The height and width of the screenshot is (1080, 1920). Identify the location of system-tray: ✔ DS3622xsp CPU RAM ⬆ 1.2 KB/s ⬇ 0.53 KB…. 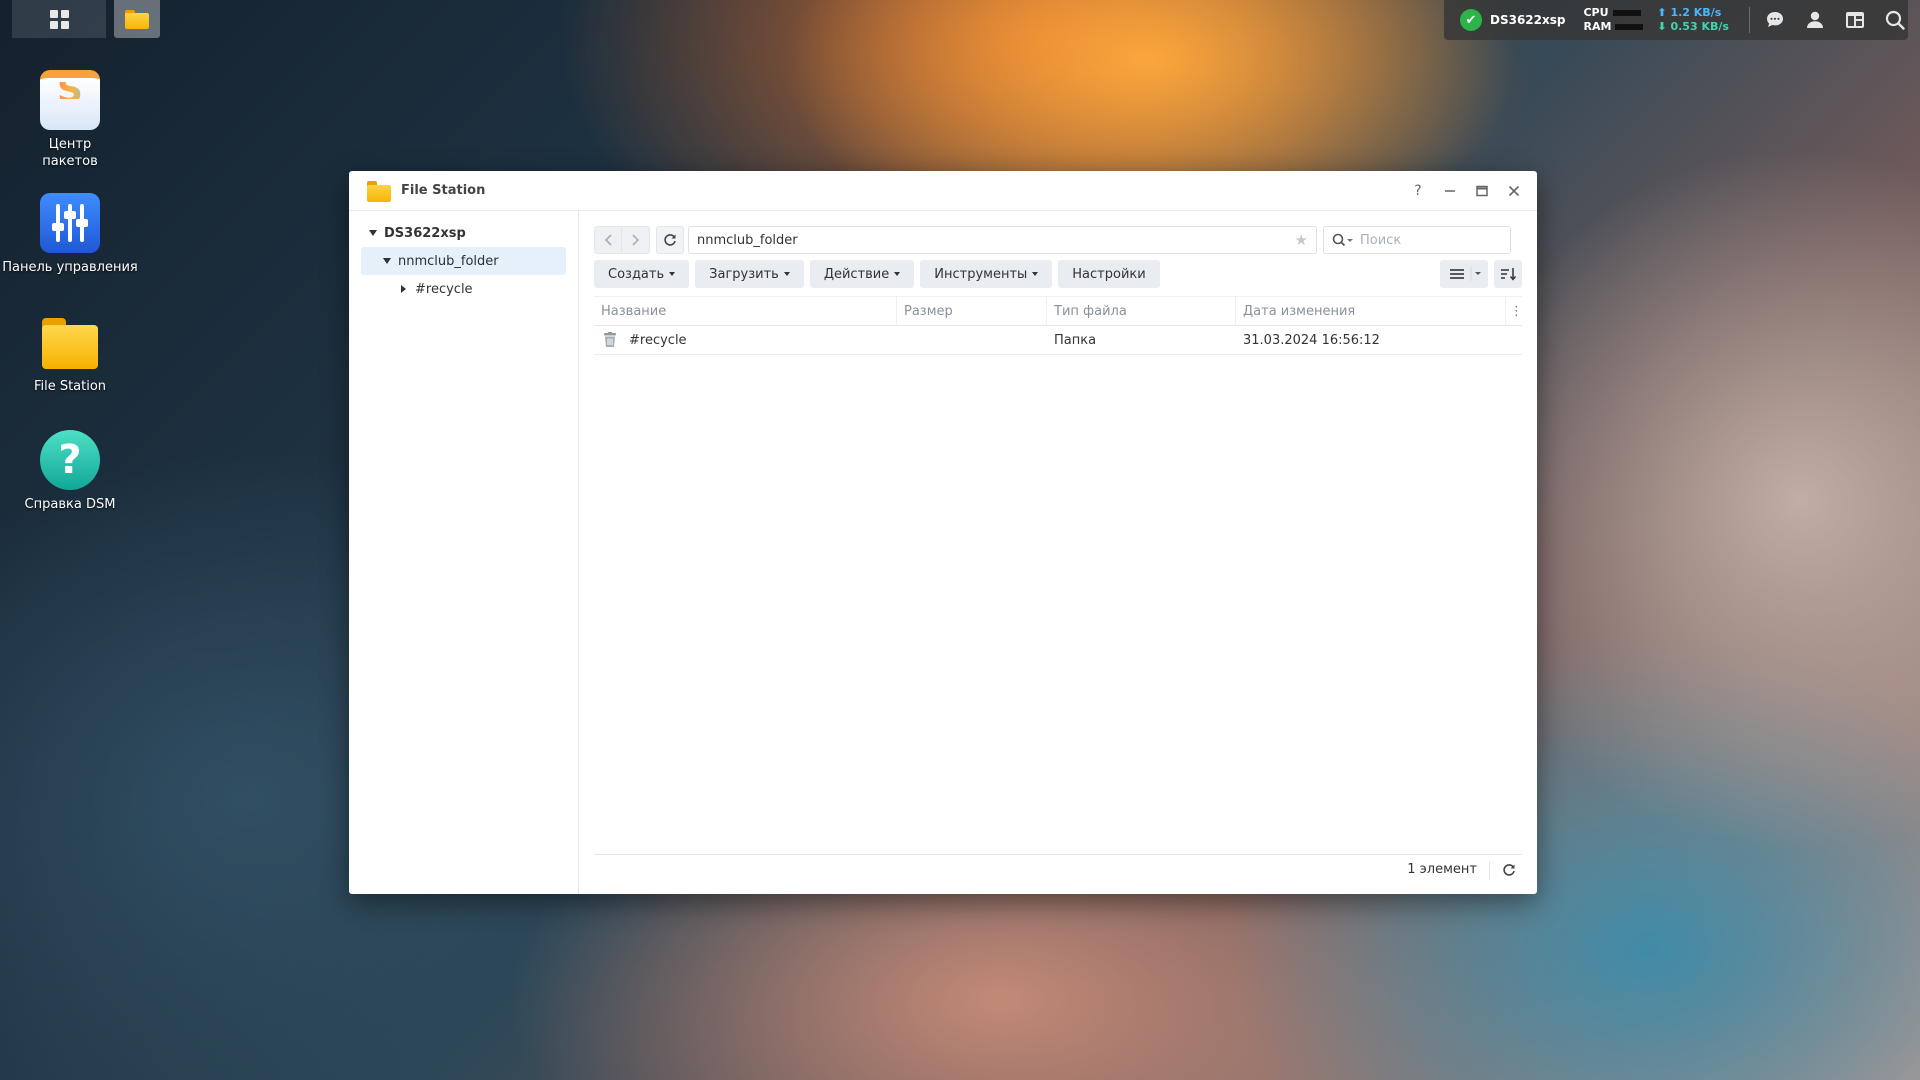
(1676, 20).